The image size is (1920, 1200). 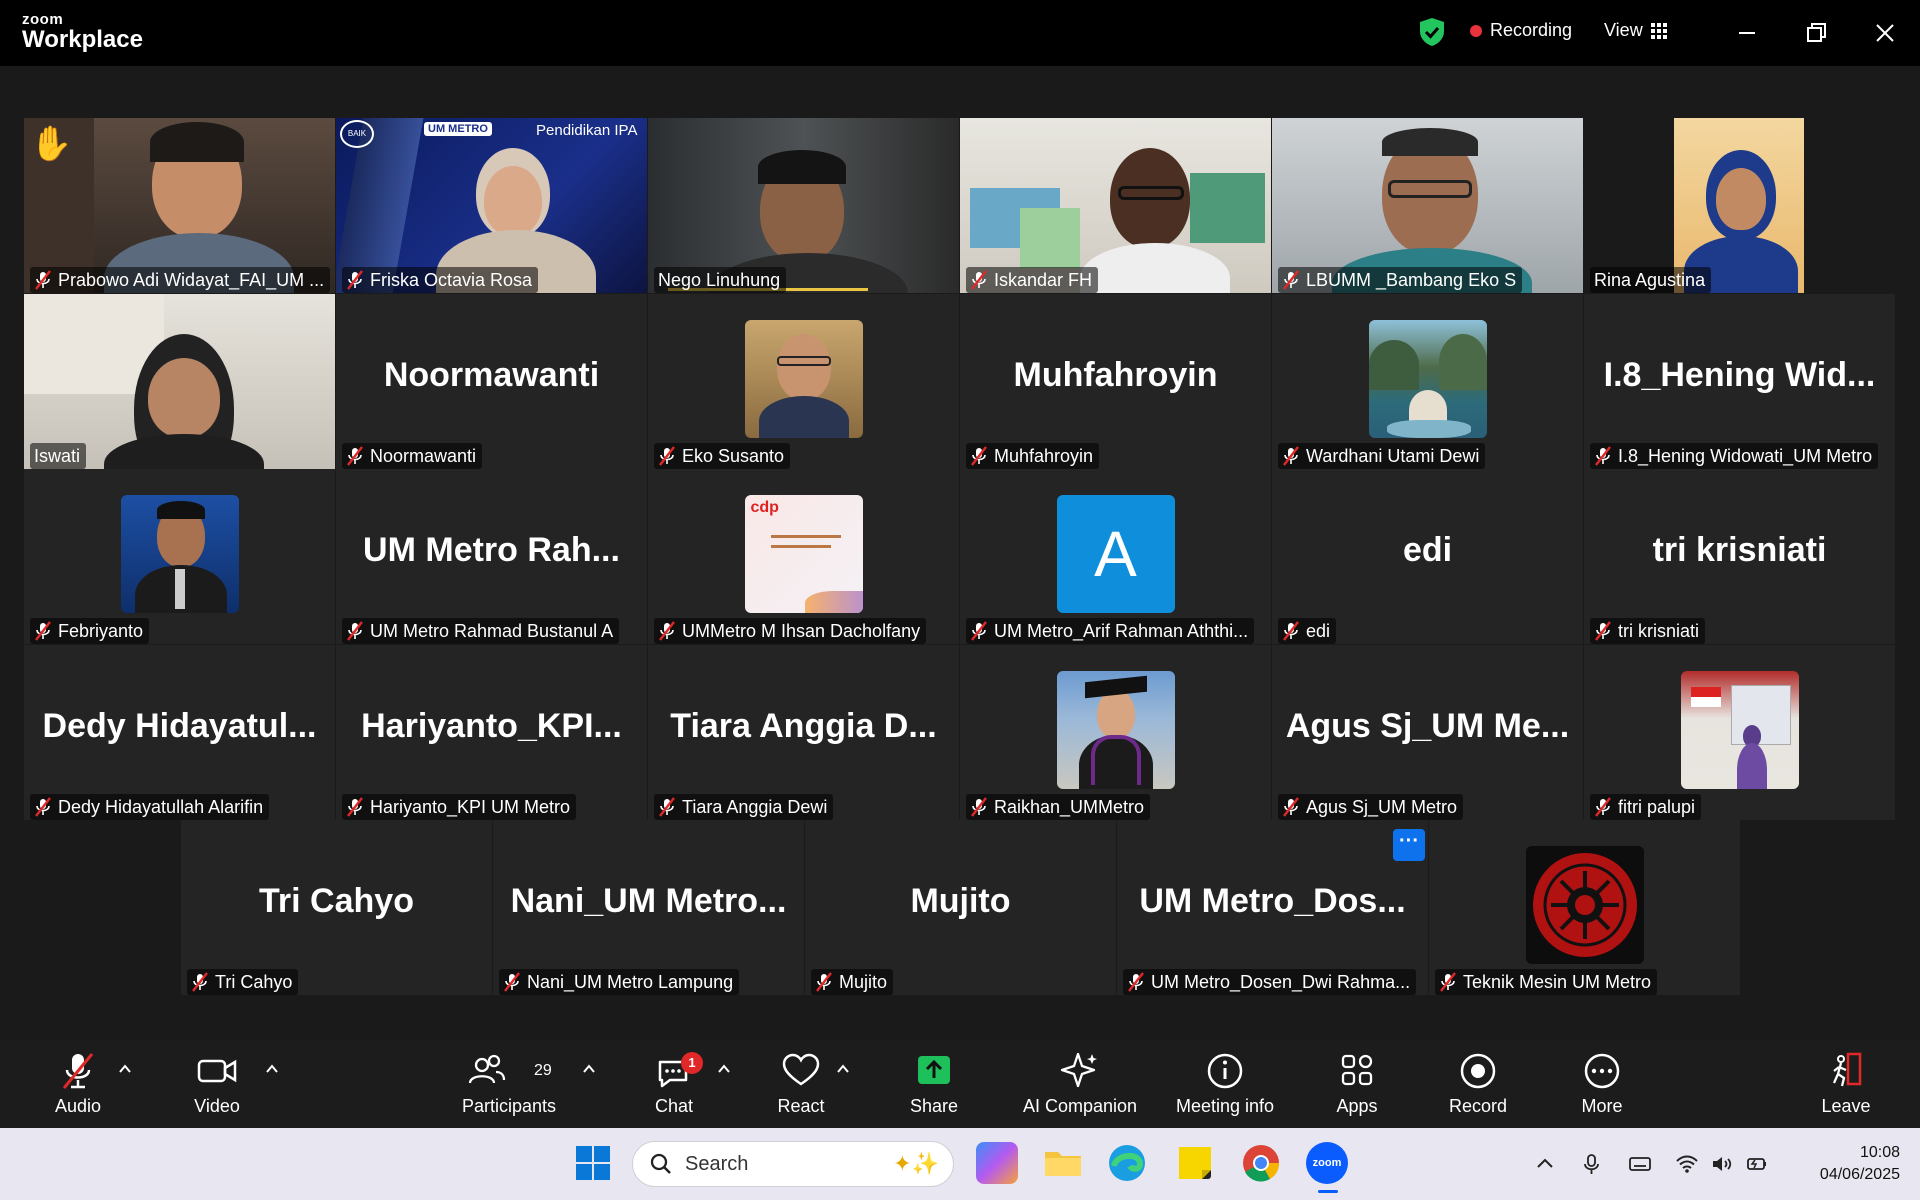 I want to click on participant-tile: Tiara Anggia D... Tiara Anggia Dewi, so click(x=803, y=732).